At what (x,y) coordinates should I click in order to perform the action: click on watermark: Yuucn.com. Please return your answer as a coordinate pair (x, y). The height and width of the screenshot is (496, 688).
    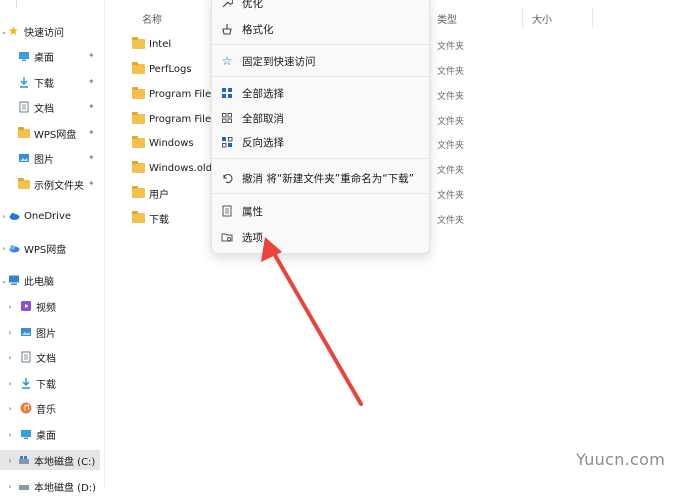
    Looking at the image, I should click on (621, 459).